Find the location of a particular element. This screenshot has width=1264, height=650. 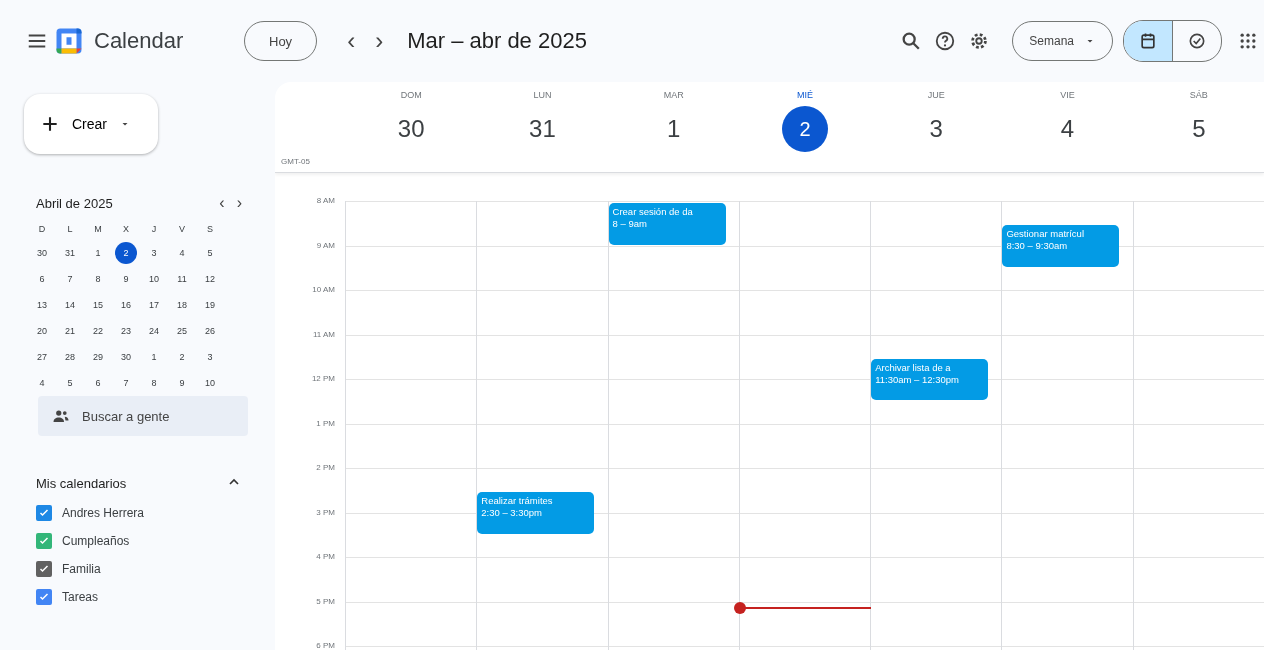

weekday-label: SÁB is located at coordinates (1198, 95).